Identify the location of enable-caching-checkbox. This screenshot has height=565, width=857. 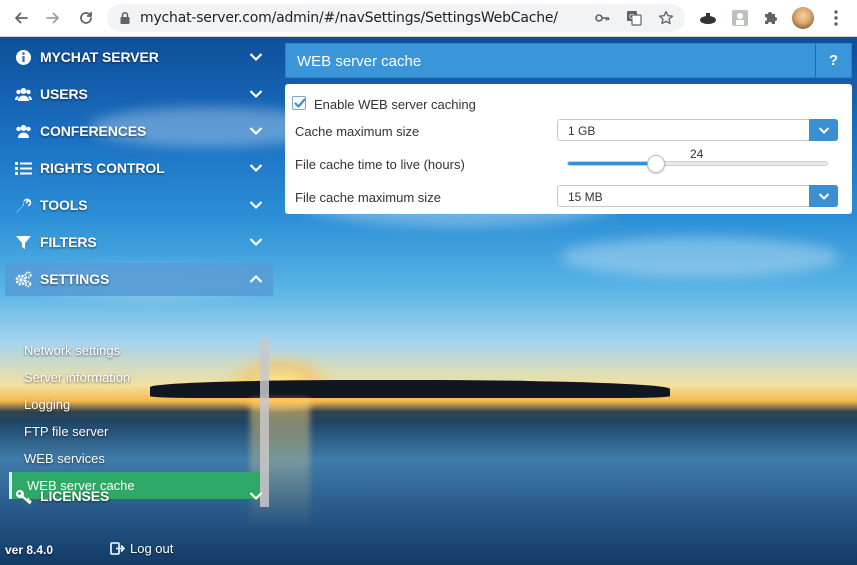
(299, 103).